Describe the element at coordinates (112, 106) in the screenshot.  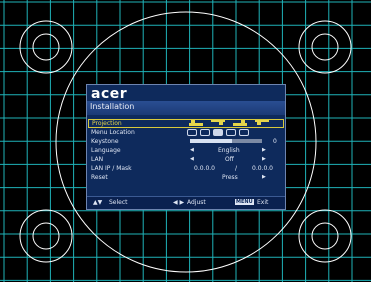
I see `page-title: Installation` at that location.